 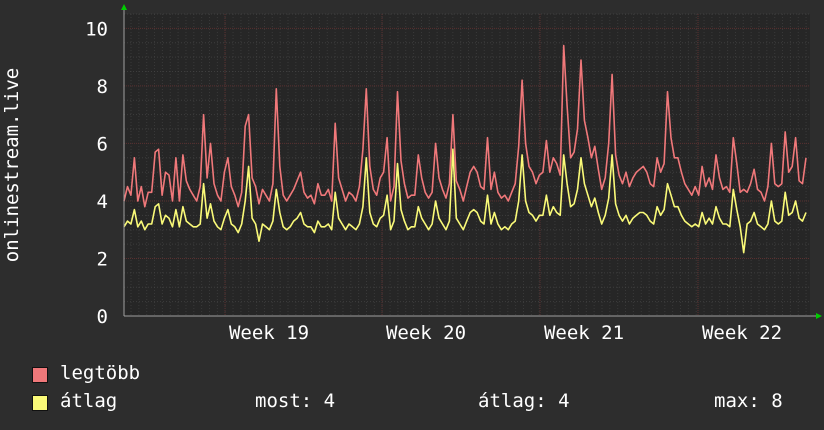 I want to click on legend-swatch-atlag, so click(x=40, y=403).